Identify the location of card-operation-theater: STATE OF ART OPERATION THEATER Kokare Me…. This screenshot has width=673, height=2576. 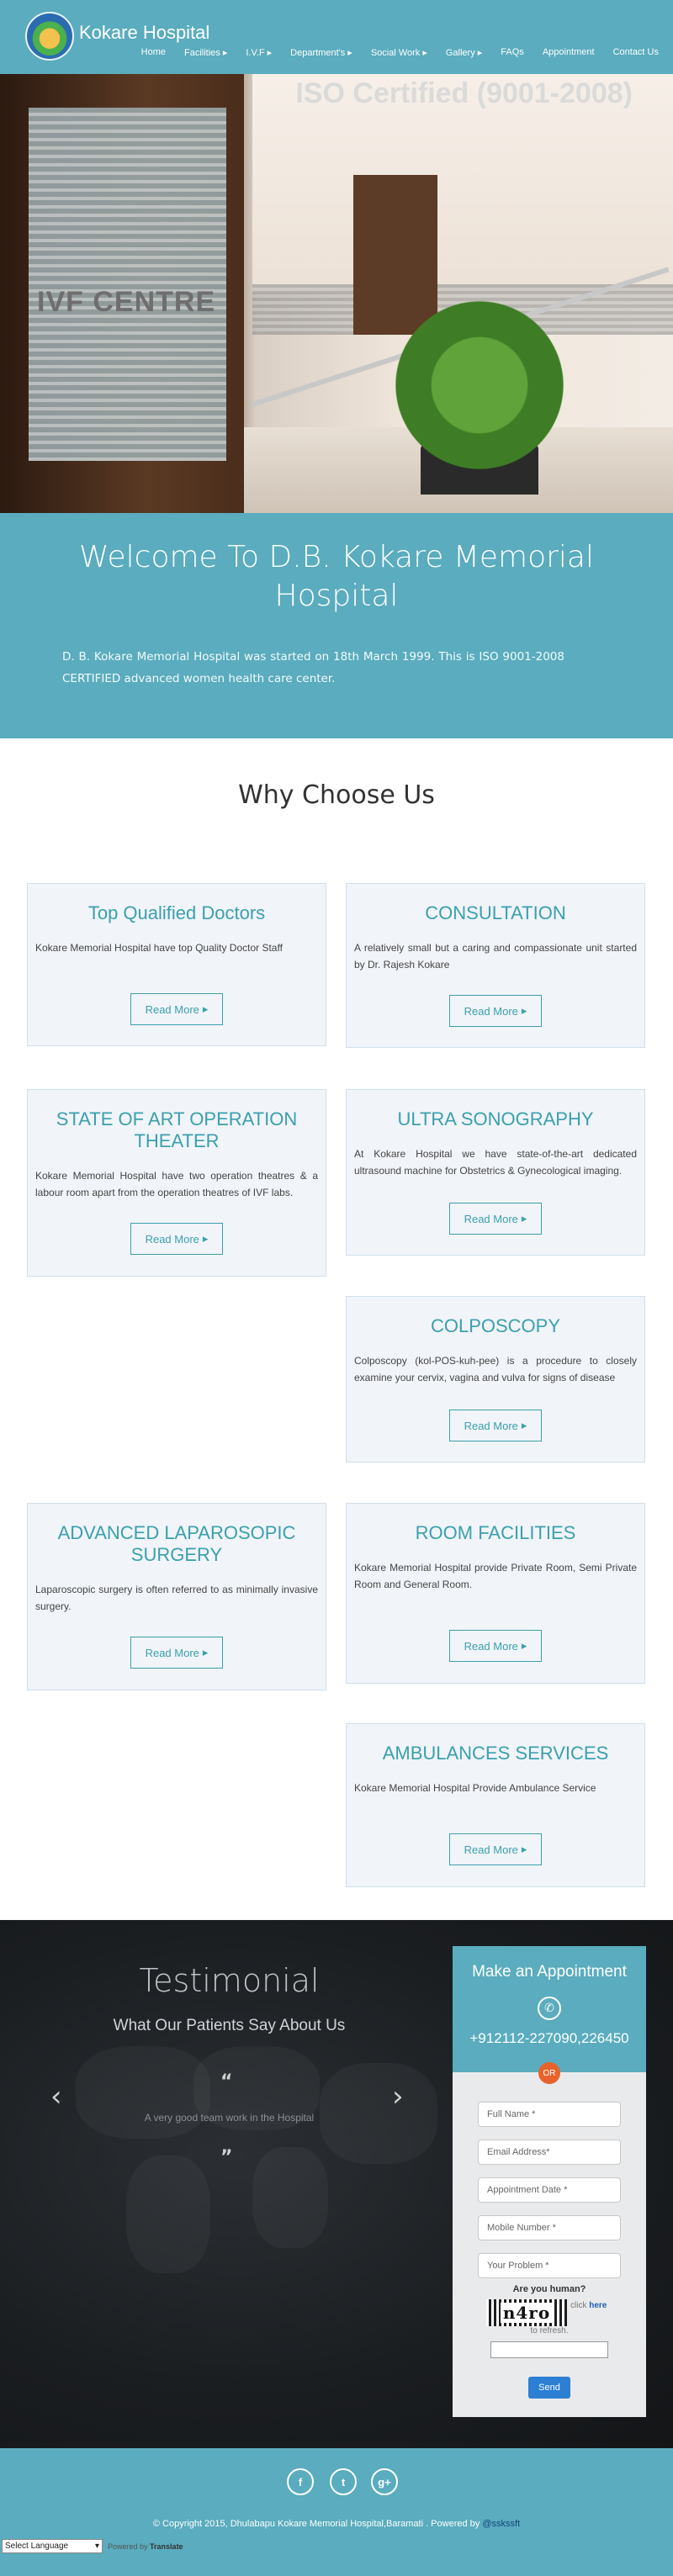
(176, 1183).